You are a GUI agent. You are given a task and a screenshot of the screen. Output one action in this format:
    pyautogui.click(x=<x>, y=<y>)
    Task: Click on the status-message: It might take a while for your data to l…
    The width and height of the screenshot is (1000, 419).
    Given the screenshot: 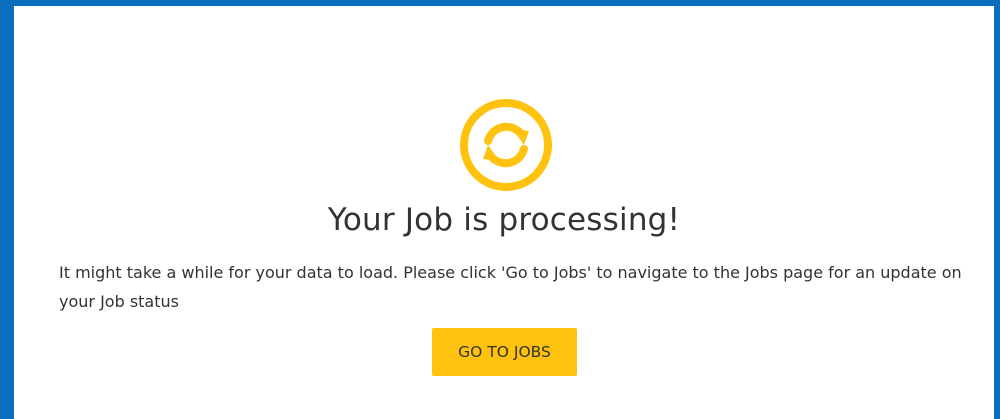 What is the action you would take?
    pyautogui.click(x=510, y=287)
    